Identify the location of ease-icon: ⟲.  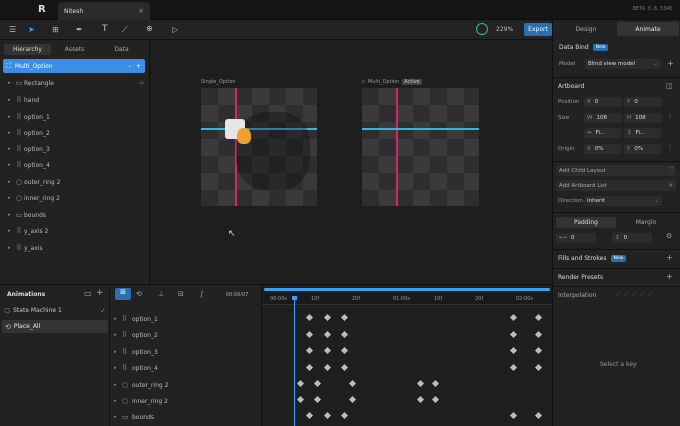
(139, 294).